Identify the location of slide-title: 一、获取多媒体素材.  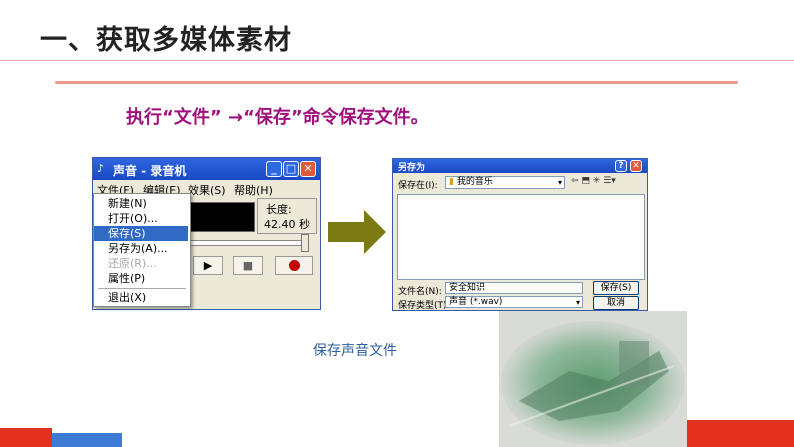
(166, 40).